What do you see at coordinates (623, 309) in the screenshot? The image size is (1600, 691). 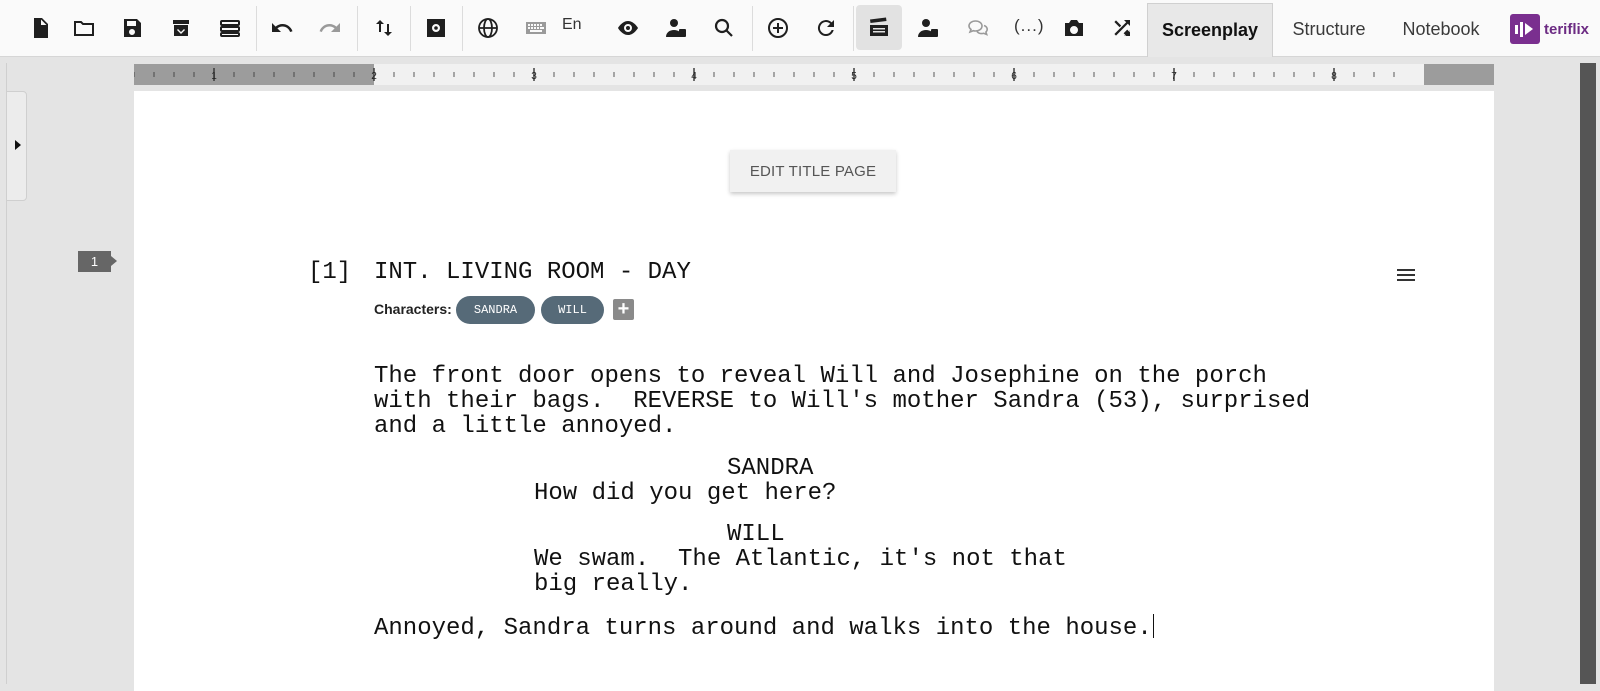 I see `add-character-button: +` at bounding box center [623, 309].